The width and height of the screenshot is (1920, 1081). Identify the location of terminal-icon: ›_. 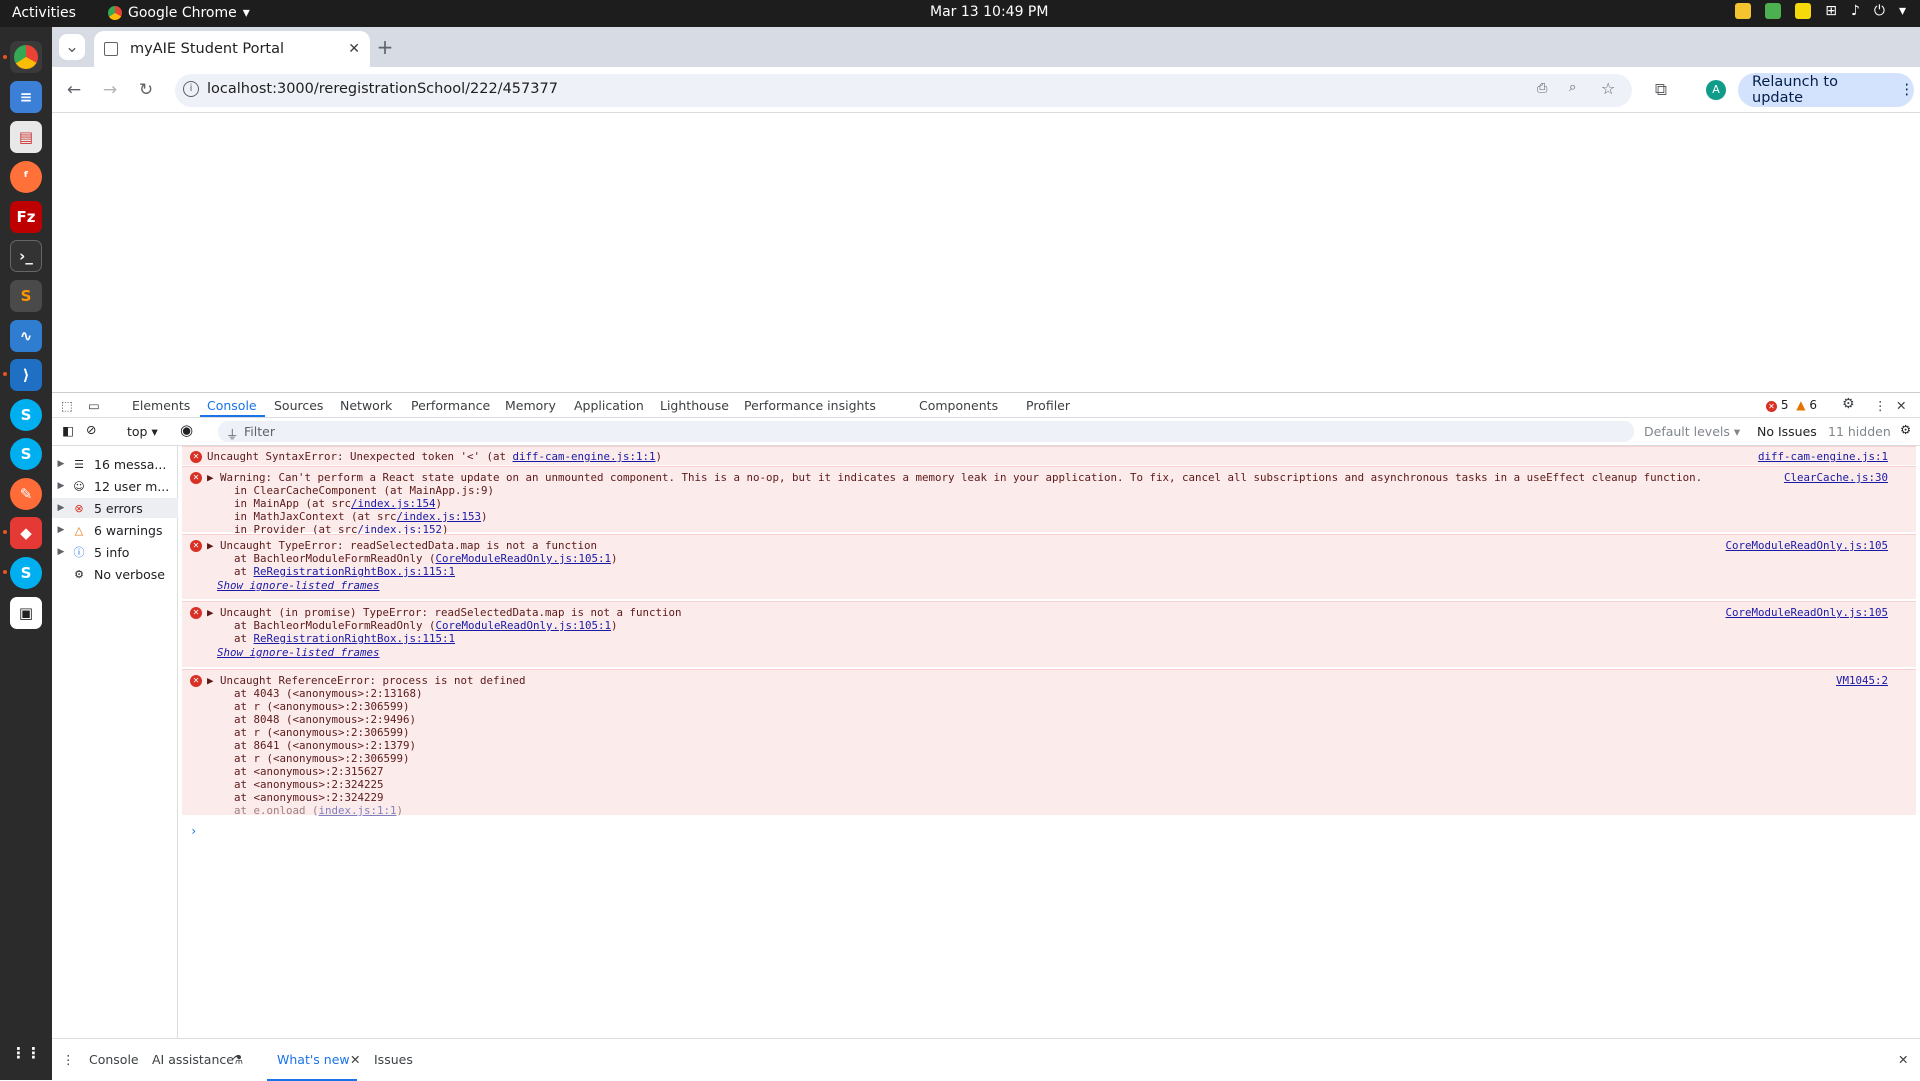
(26, 256).